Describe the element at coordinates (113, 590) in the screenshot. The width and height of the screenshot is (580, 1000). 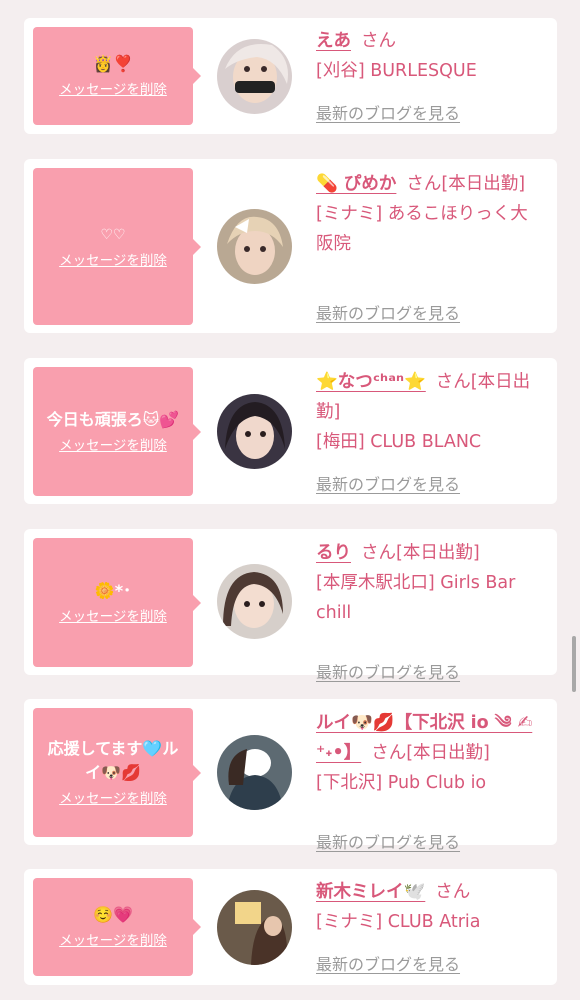
I see `message-text: 🌼*･` at that location.